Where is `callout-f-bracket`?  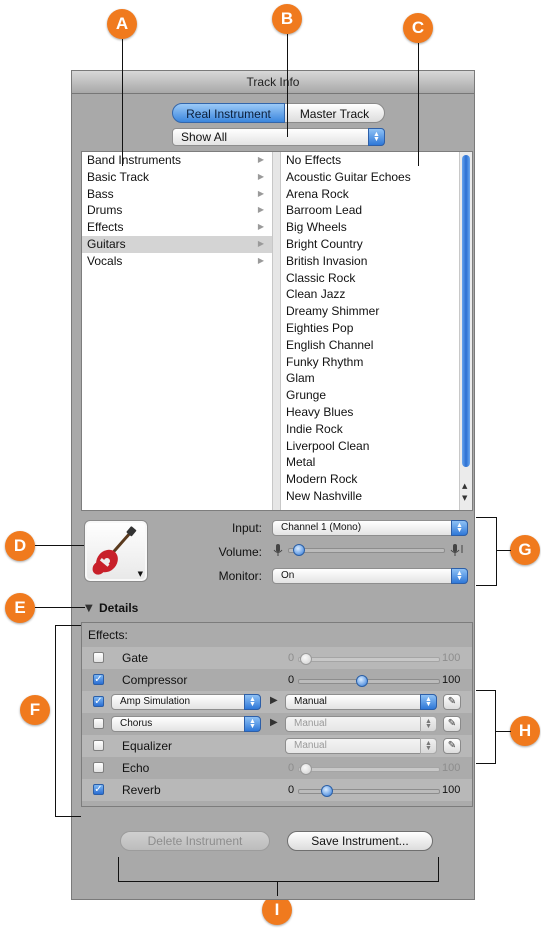
callout-f-bracket is located at coordinates (55, 721).